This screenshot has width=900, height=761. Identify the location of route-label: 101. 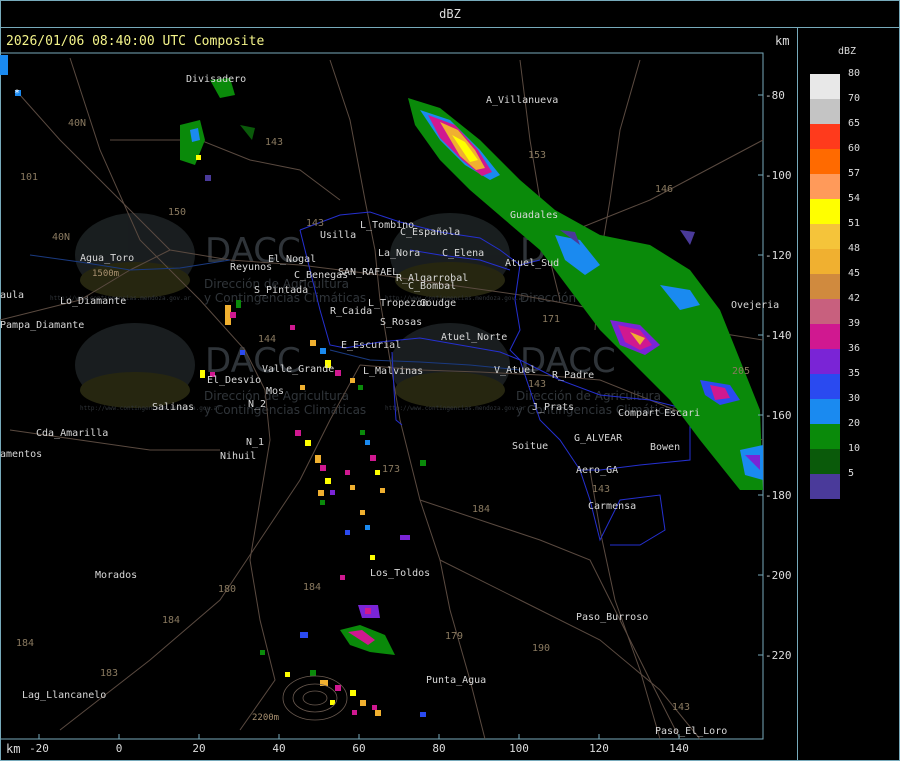
(29, 177).